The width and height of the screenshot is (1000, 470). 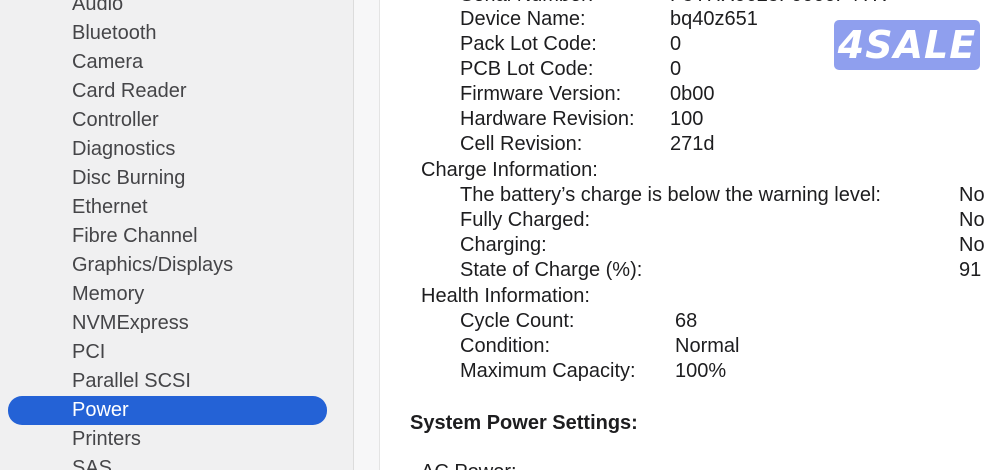 I want to click on row-label: Device Name:, so click(x=523, y=19).